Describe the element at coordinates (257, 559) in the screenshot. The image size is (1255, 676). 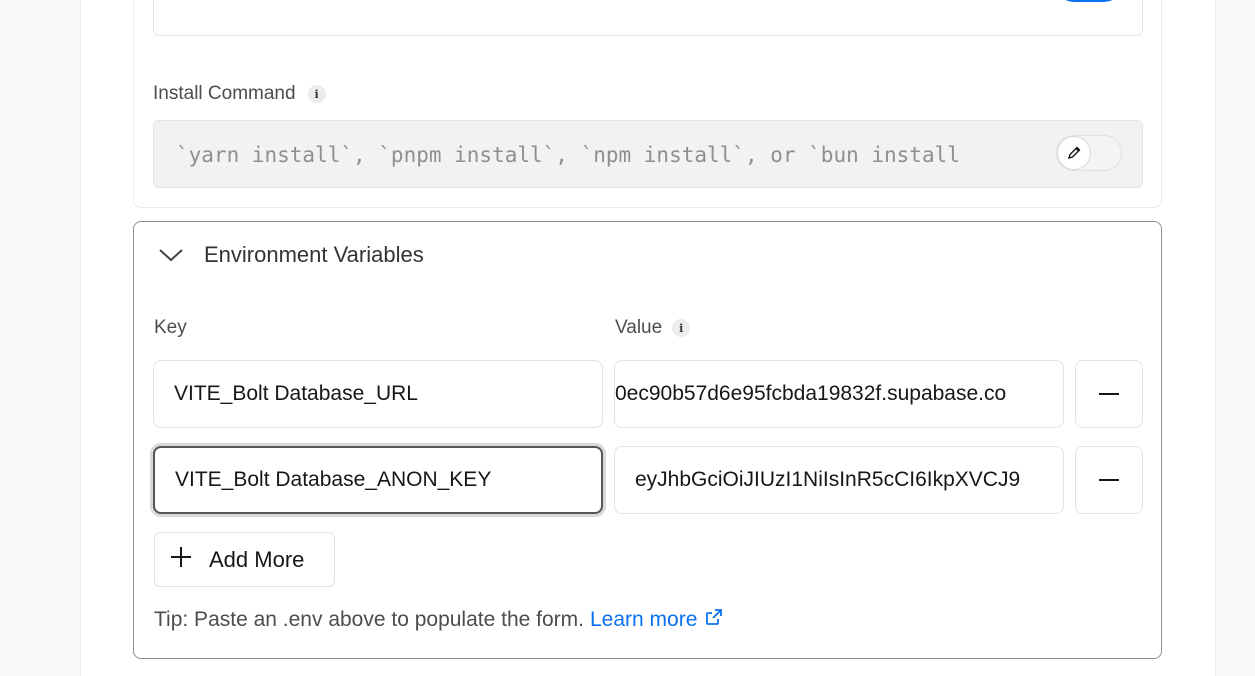
I see `add-more-label: Add More` at that location.